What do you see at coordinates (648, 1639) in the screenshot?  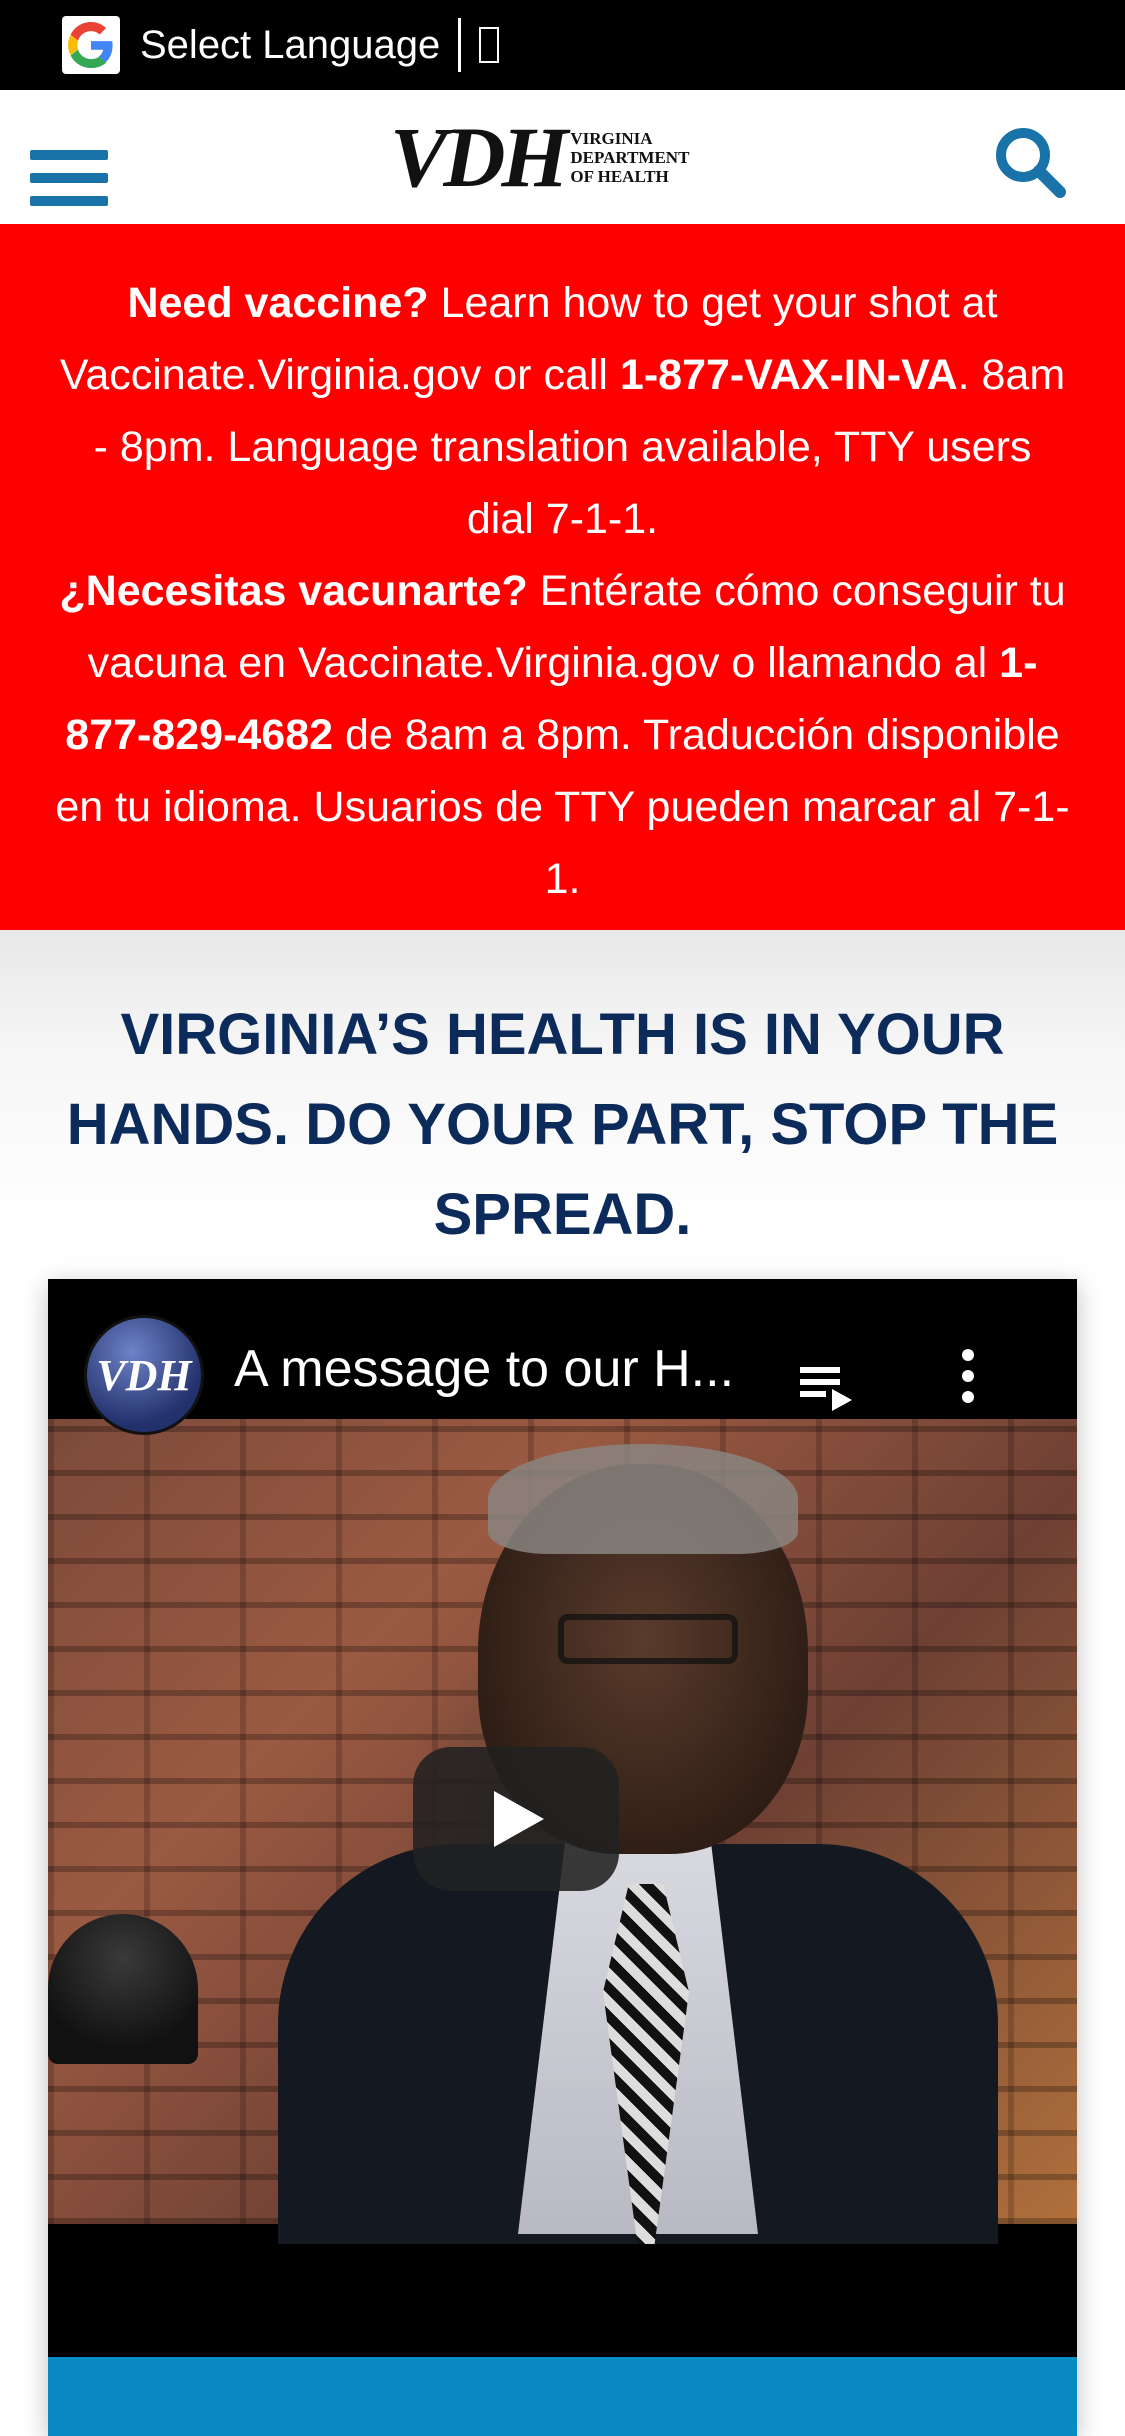 I see `glasses-shape` at bounding box center [648, 1639].